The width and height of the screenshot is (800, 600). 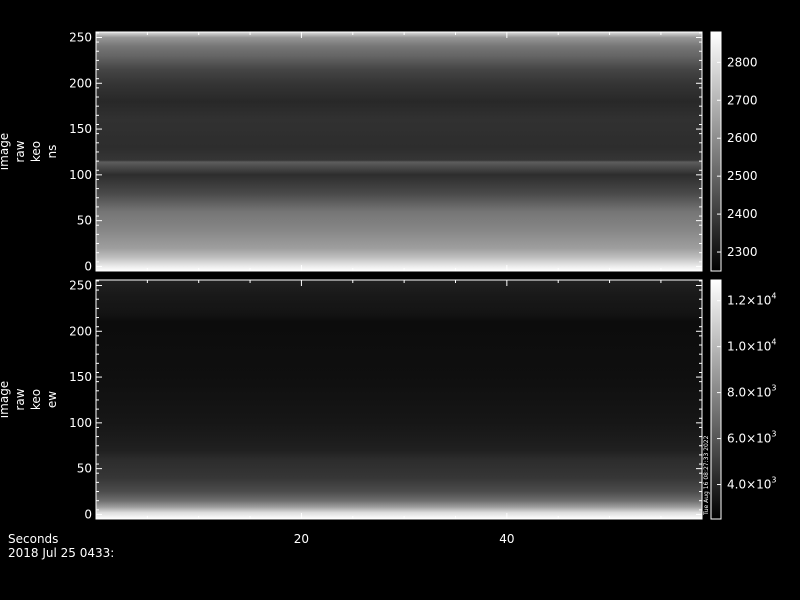 What do you see at coordinates (742, 62) in the screenshot?
I see `colorbar-tick-label: 2800` at bounding box center [742, 62].